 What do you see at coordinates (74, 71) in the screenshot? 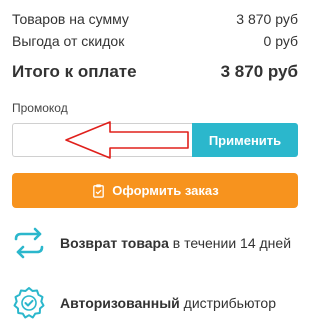
I see `total-label: Итого к оплате` at bounding box center [74, 71].